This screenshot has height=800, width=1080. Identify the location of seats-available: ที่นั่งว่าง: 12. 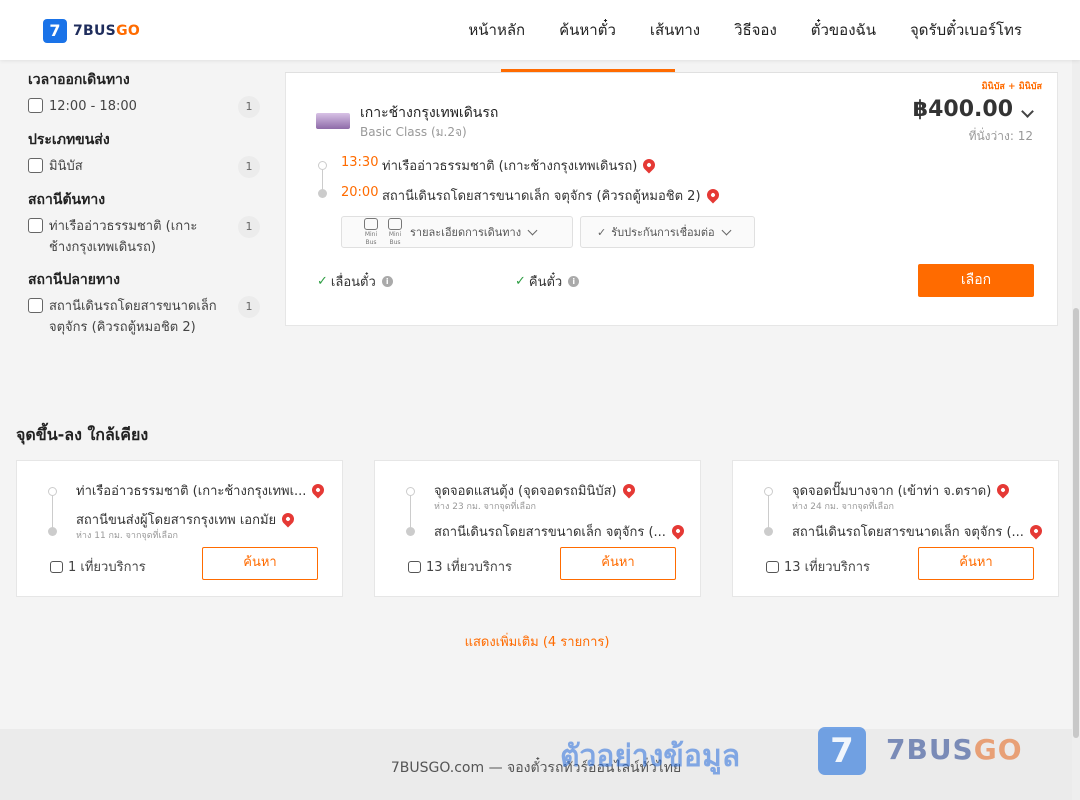
(1000, 136).